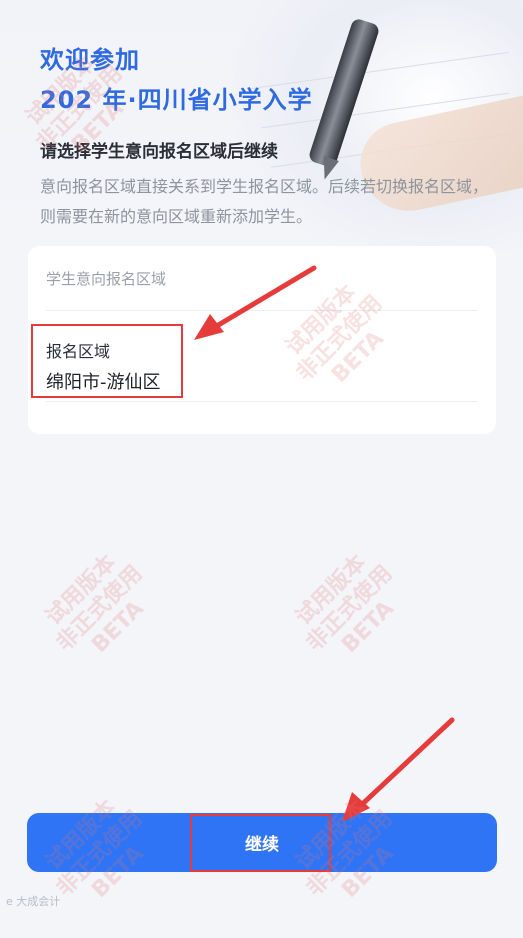 The image size is (523, 938). I want to click on annotation-arrow-button-icon, so click(398, 769).